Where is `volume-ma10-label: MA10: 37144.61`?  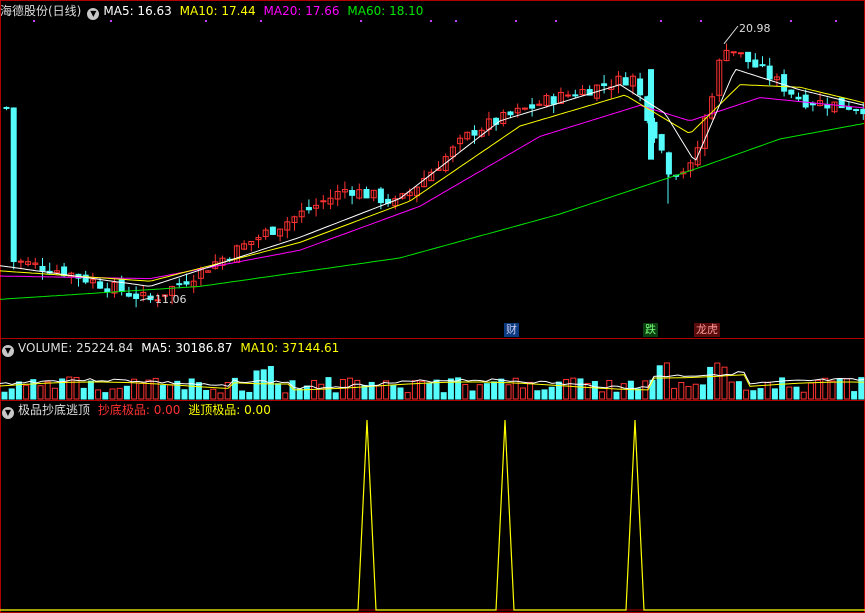 volume-ma10-label: MA10: 37144.61 is located at coordinates (290, 348).